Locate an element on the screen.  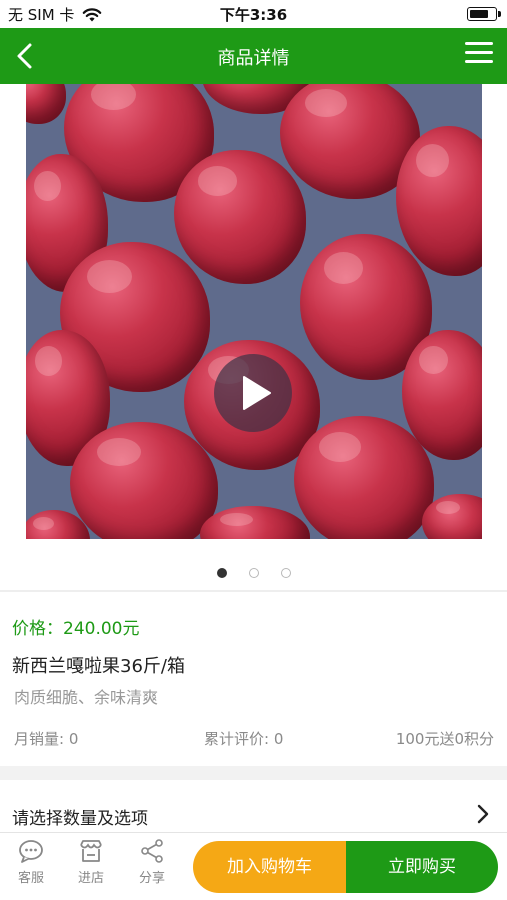
add-to-cart-button: 加入购物车 is located at coordinates (269, 867).